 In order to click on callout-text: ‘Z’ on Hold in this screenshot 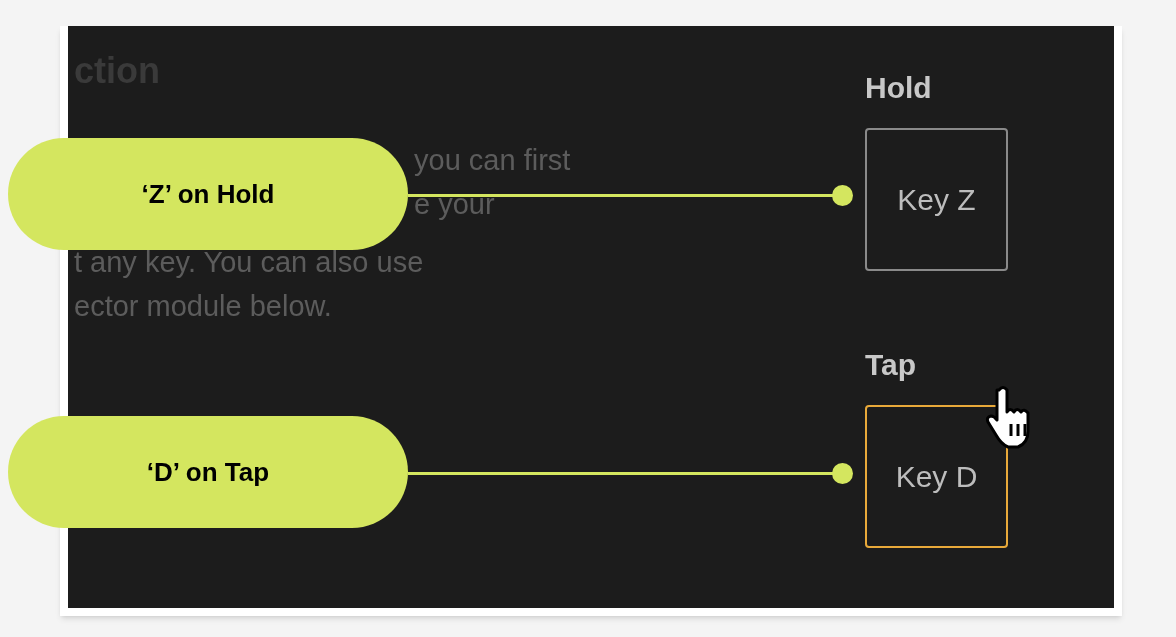, I will do `click(208, 194)`.